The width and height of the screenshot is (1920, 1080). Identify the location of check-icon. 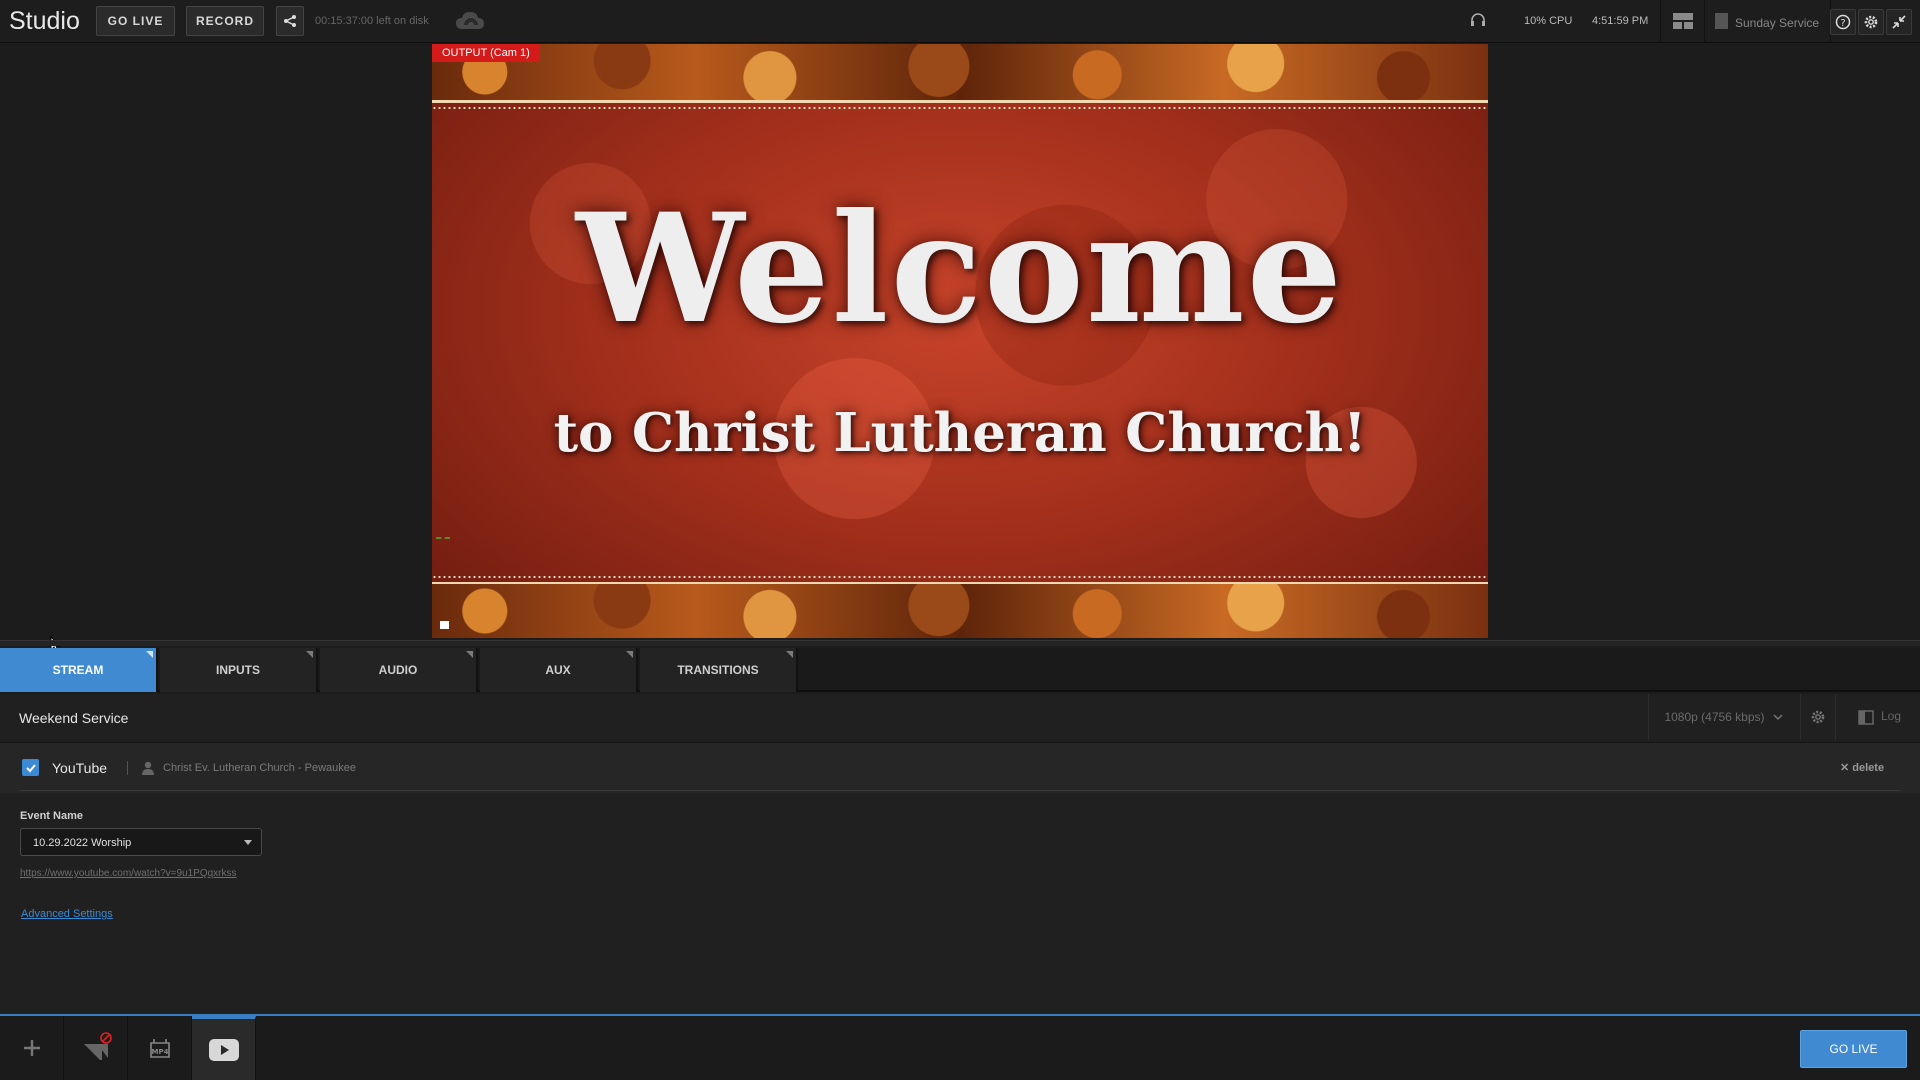
(30, 767).